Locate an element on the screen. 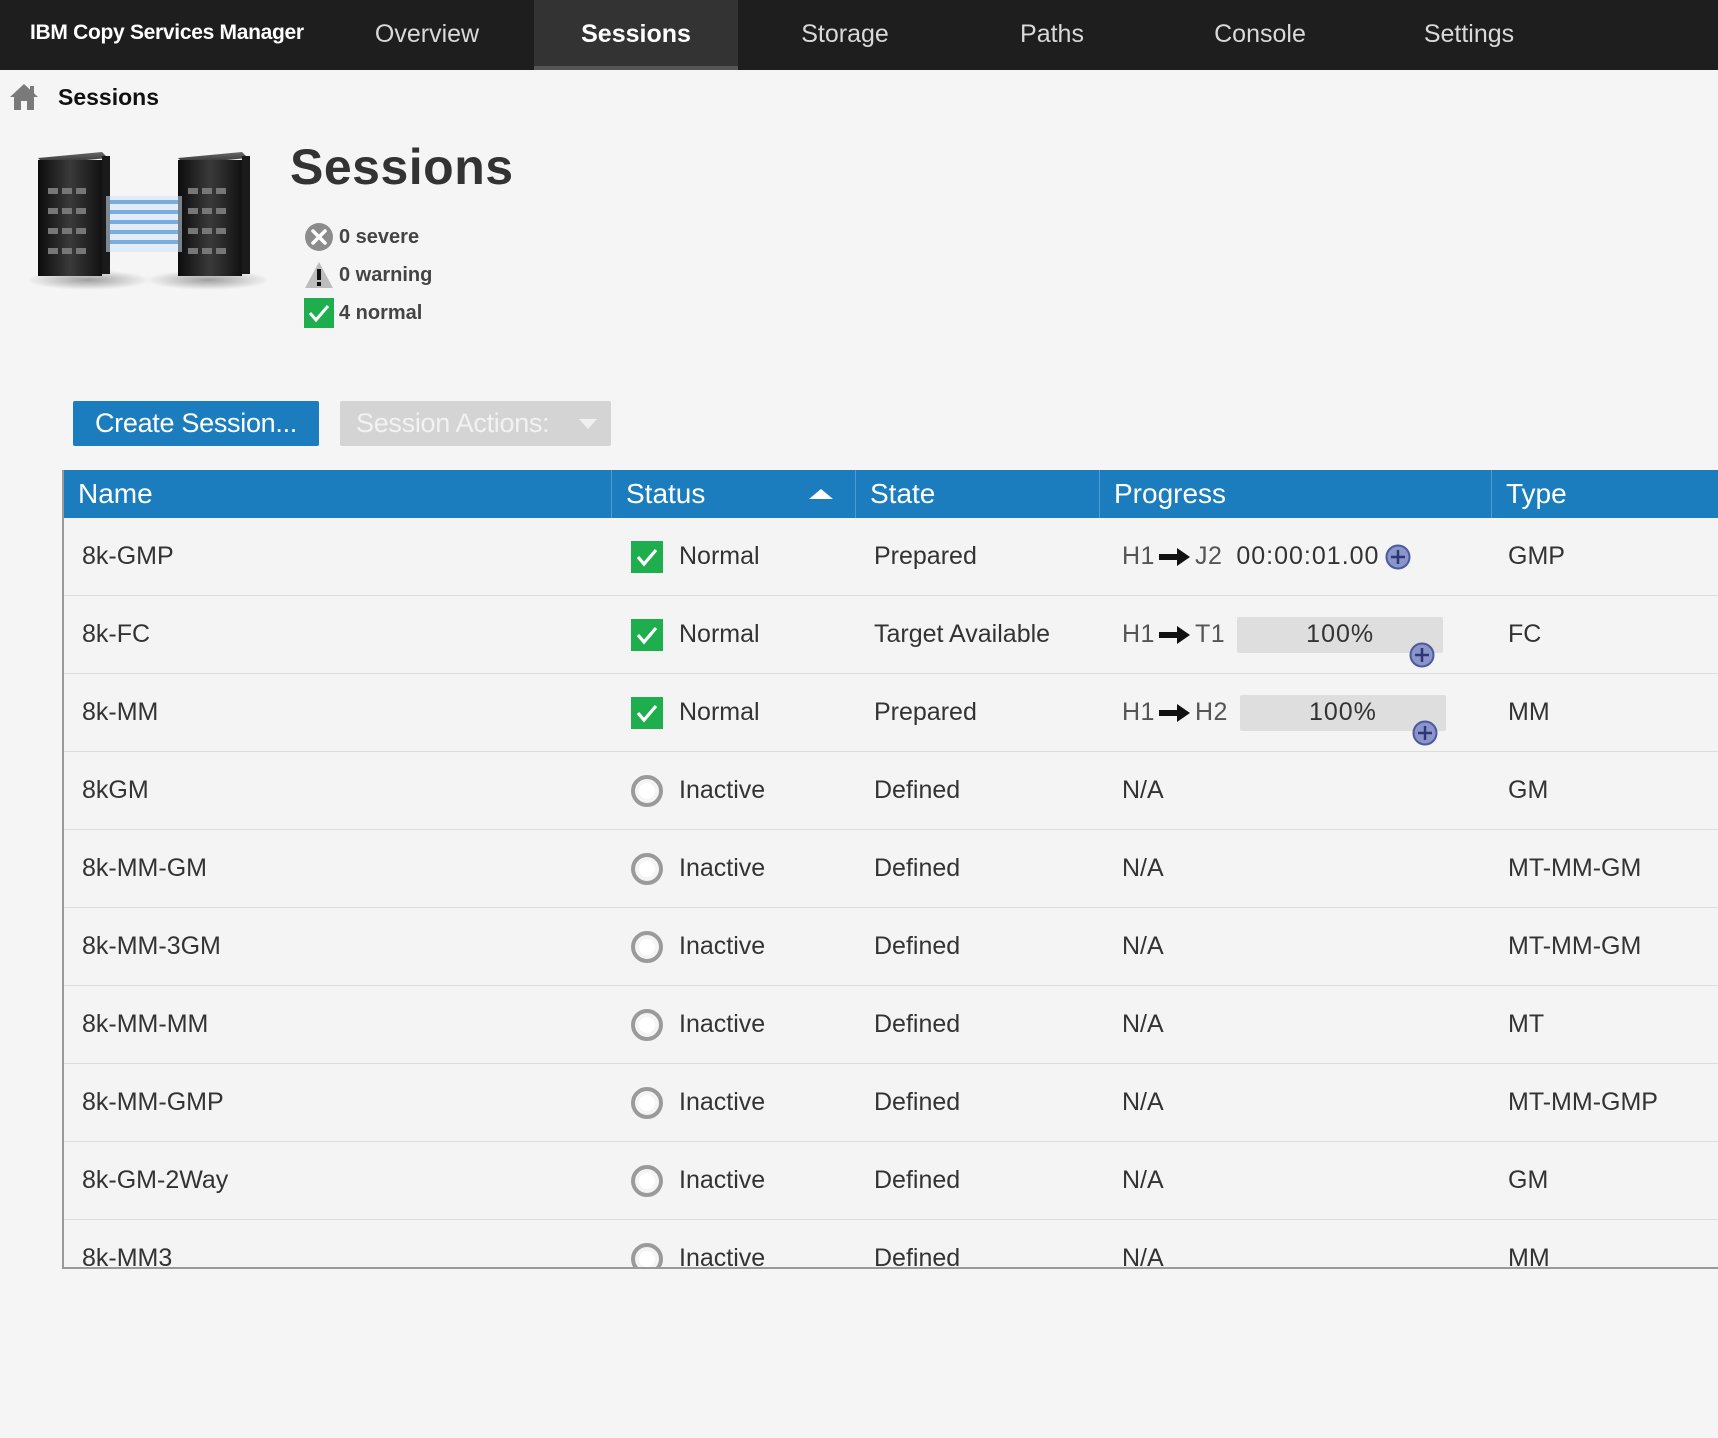  app-brand: IBM Copy Services Manager is located at coordinates (167, 35).